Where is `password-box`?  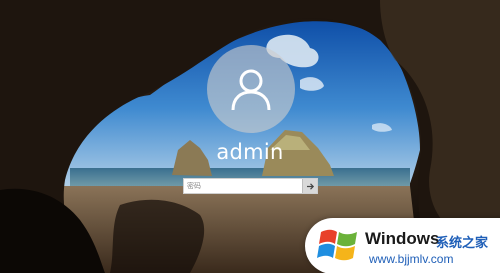 password-box is located at coordinates (250, 186).